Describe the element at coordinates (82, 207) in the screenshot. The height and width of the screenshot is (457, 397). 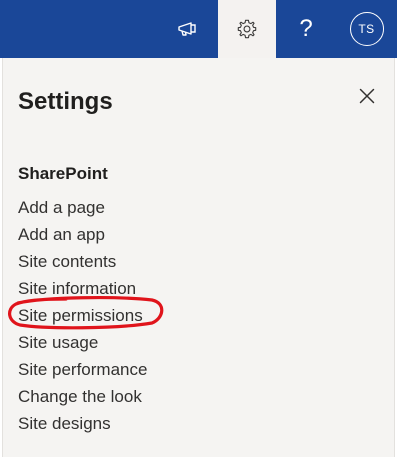
I see `menu-item-add-a-page: Add a page` at that location.